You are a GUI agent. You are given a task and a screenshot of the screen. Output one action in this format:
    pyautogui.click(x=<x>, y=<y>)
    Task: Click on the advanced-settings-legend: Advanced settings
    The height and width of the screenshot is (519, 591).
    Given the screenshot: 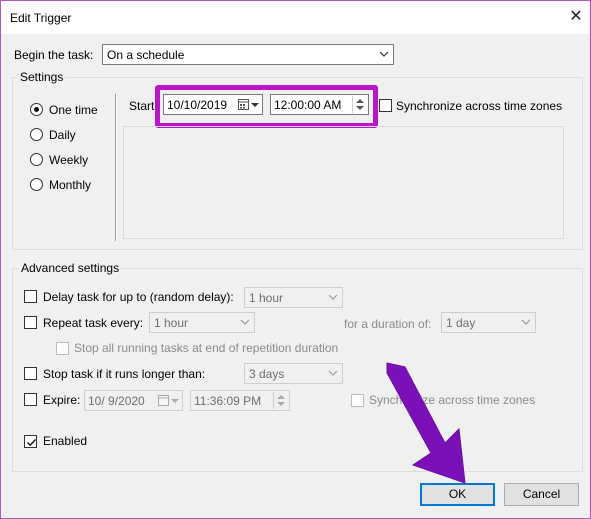 What is the action you would take?
    pyautogui.click(x=70, y=268)
    